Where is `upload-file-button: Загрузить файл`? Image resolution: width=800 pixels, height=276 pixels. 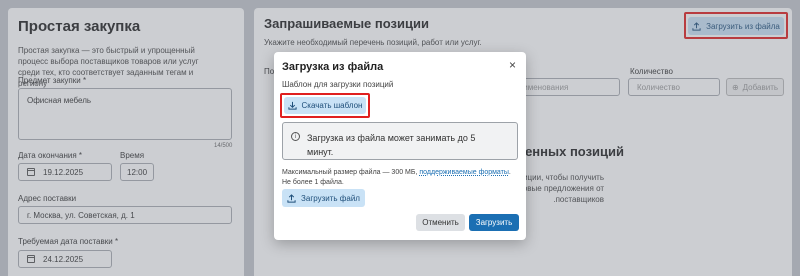
upload-file-button: Загрузить файл is located at coordinates (323, 198).